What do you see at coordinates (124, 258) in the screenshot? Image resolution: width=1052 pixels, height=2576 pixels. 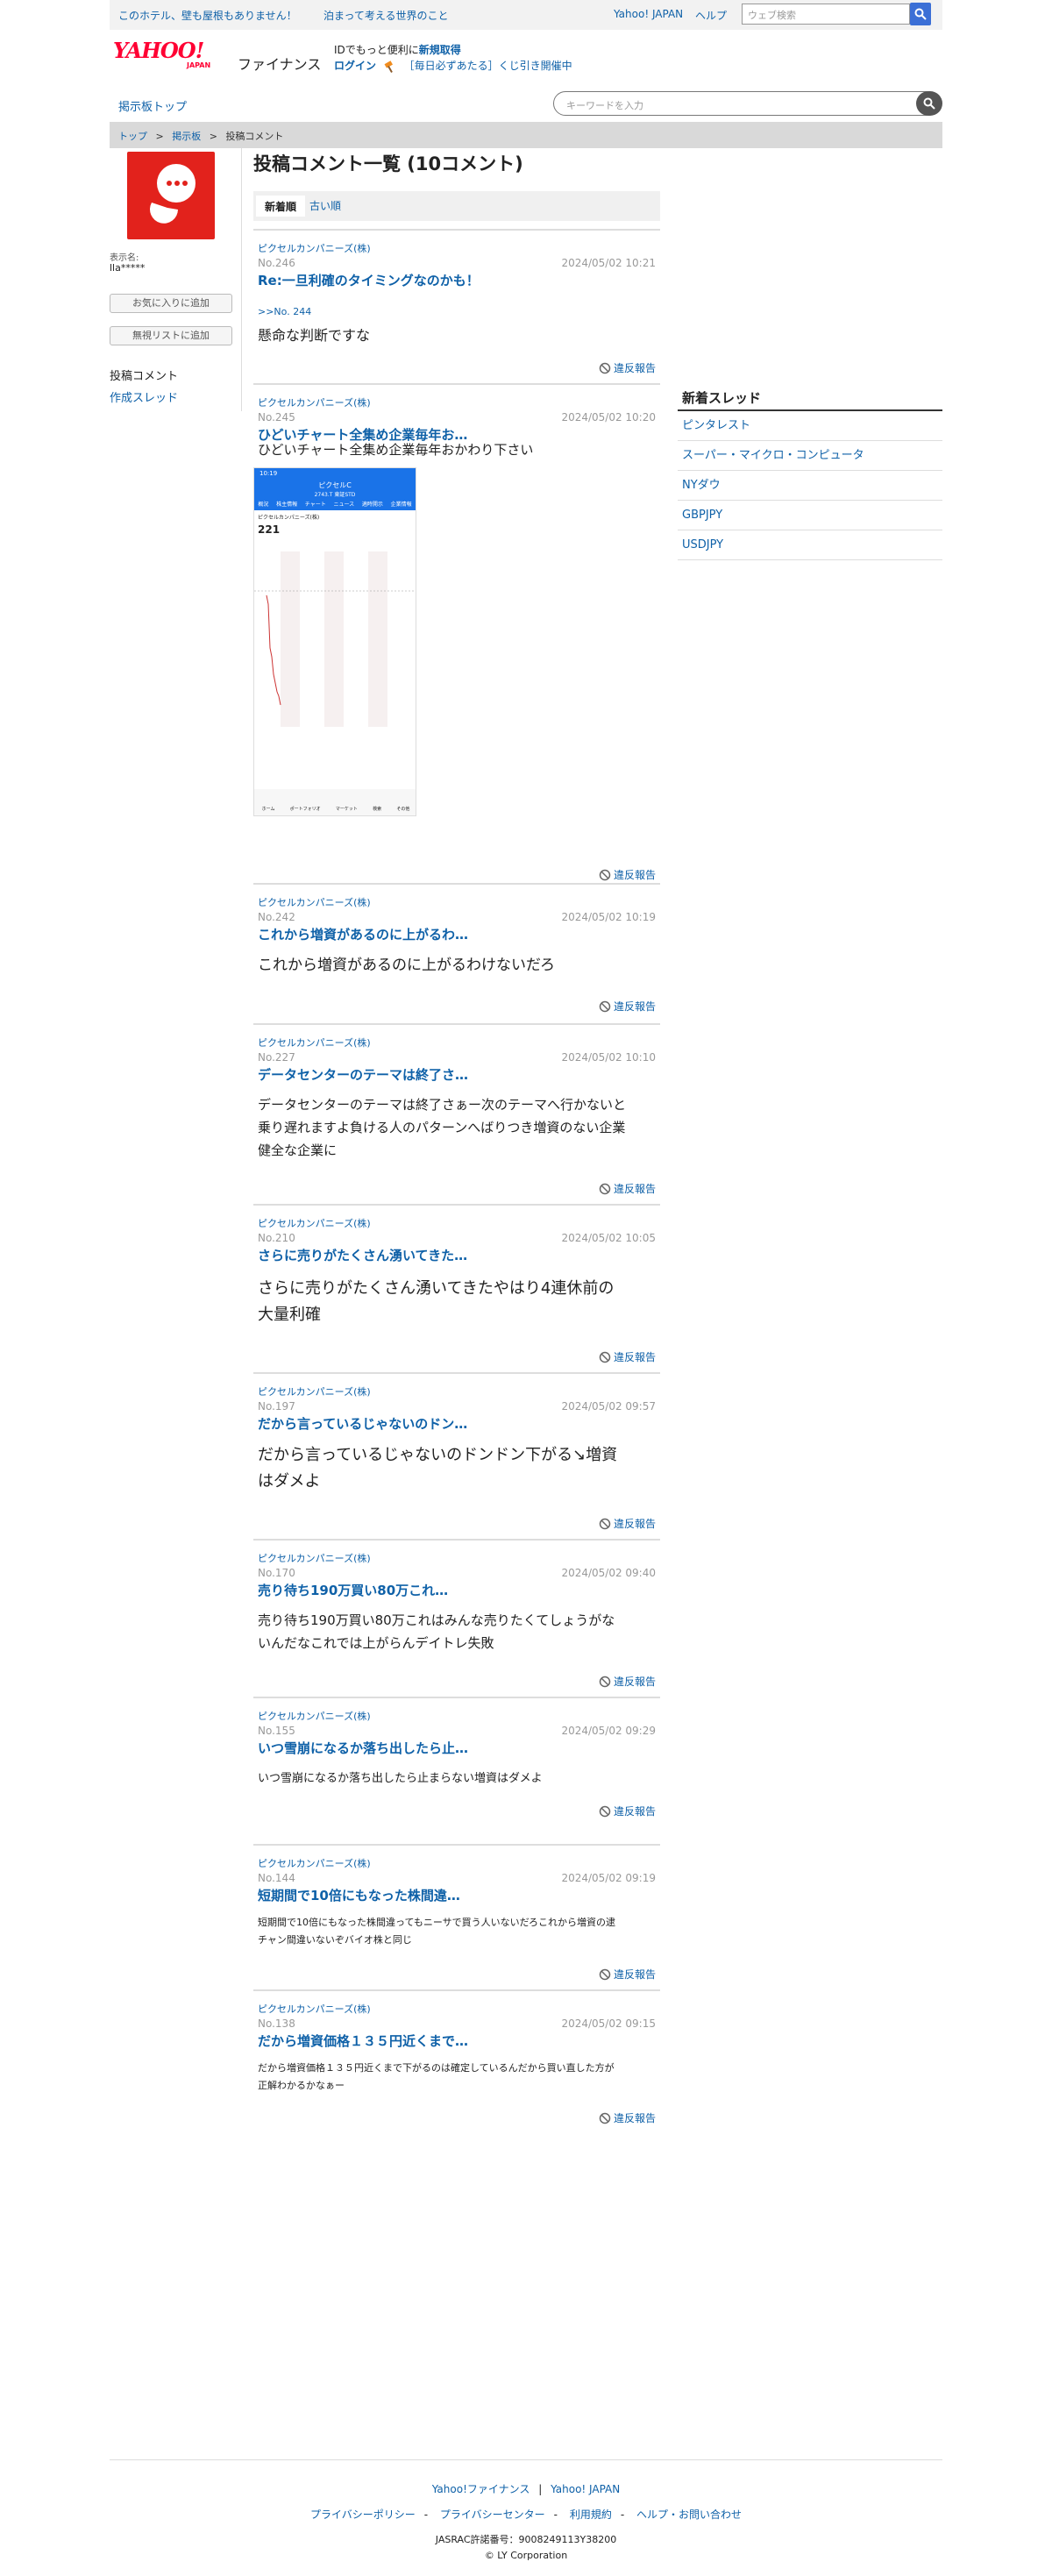 I see `display-name-label: 表示名:` at bounding box center [124, 258].